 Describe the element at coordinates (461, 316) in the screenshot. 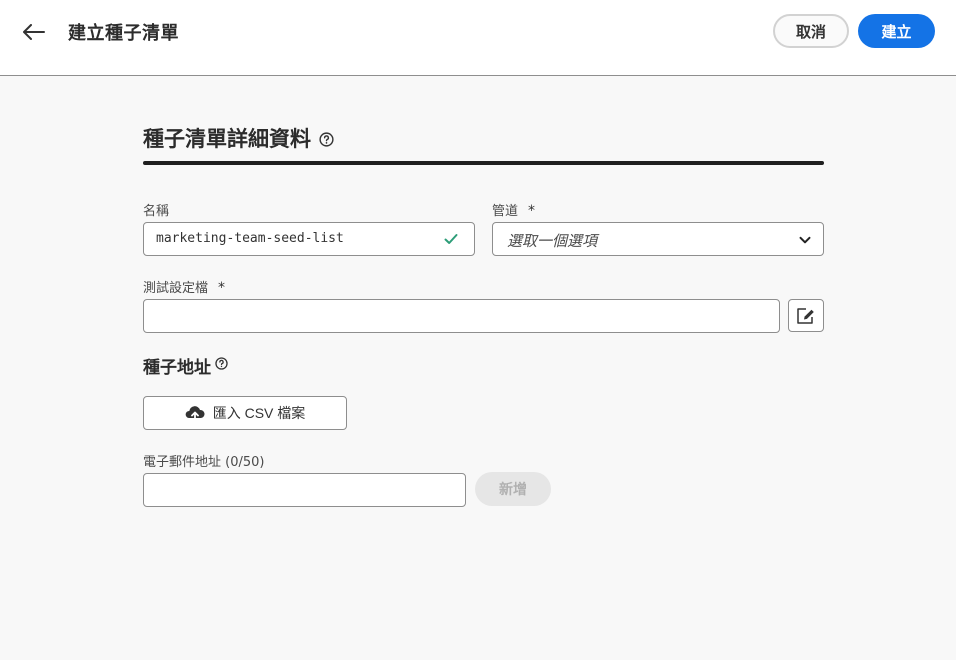

I see `test-profile-input` at that location.